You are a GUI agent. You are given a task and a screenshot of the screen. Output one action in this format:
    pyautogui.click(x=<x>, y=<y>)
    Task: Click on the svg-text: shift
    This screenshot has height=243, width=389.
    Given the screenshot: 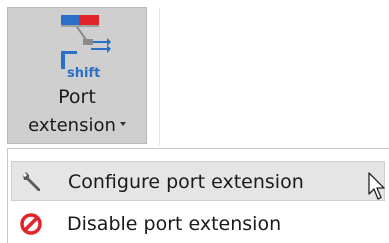 What is the action you would take?
    pyautogui.click(x=83, y=73)
    